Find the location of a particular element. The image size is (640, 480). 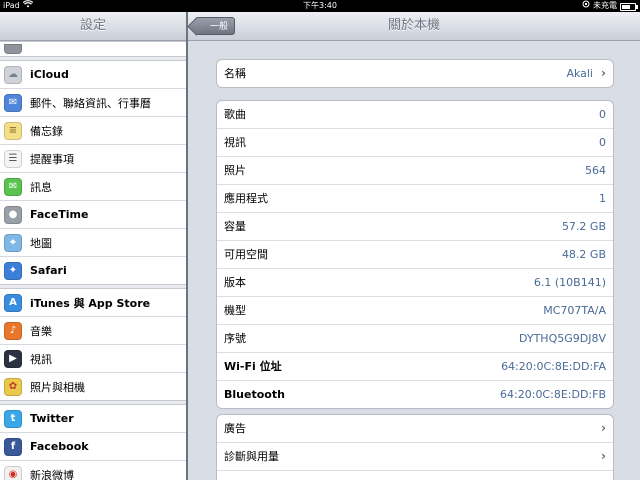

detail-row: Bluetooth 64:20:0C:8E:DD:FB is located at coordinates (415, 394).